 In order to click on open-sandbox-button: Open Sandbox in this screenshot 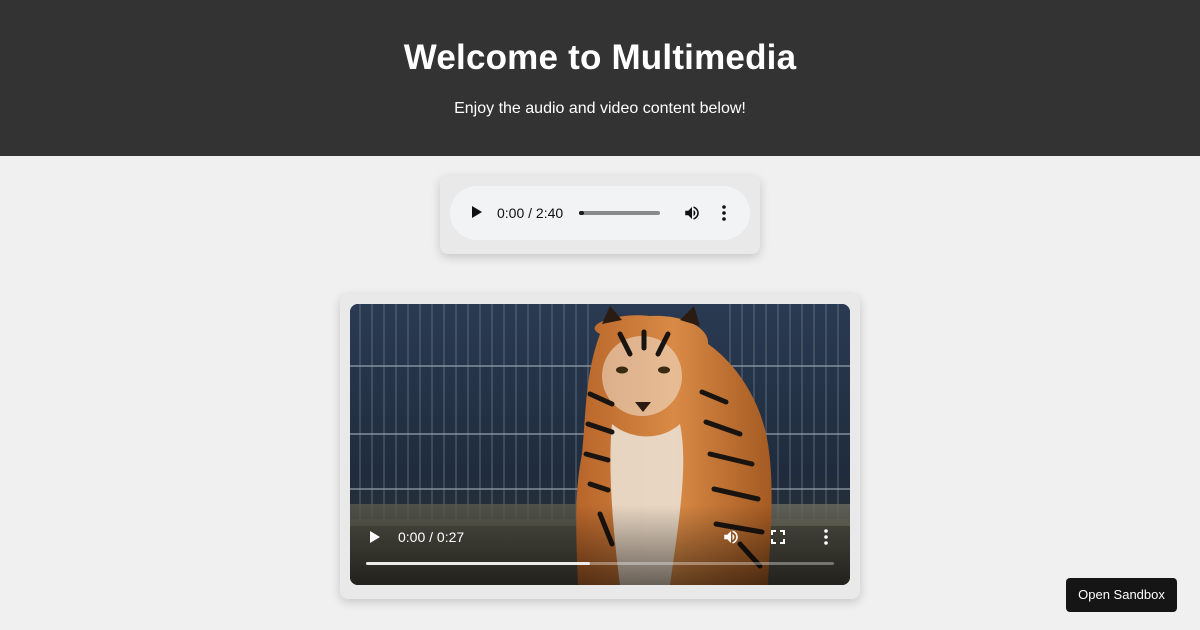, I will do `click(1121, 595)`.